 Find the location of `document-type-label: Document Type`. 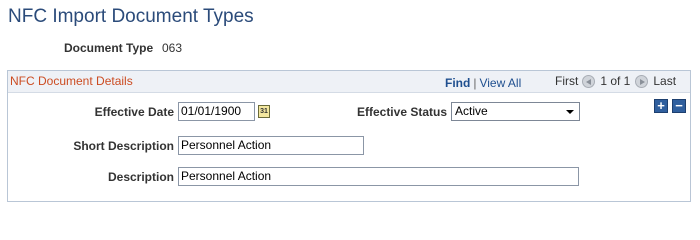

document-type-label: Document Type is located at coordinates (109, 48).